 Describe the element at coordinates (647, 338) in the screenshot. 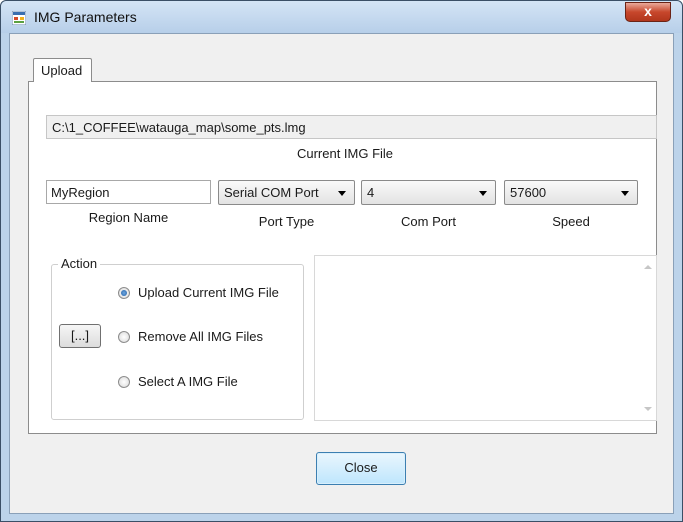

I see `vertical-scrollbar` at that location.